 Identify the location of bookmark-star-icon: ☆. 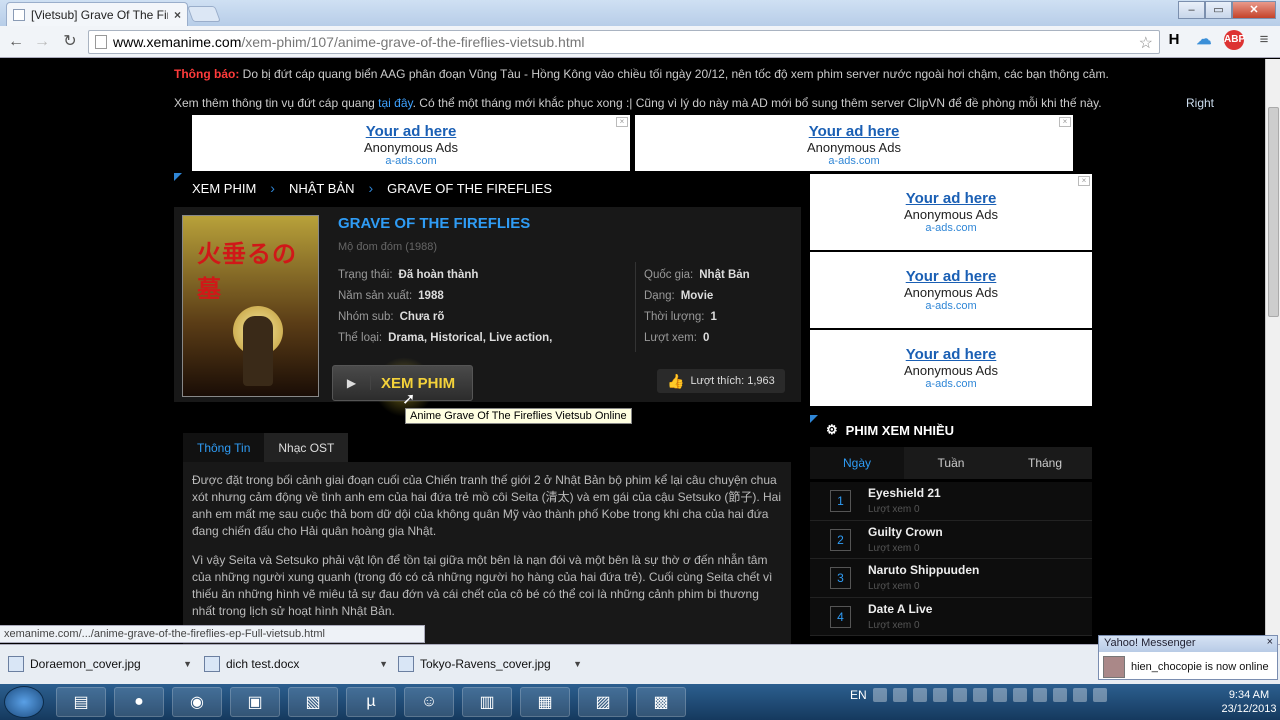
(1146, 43).